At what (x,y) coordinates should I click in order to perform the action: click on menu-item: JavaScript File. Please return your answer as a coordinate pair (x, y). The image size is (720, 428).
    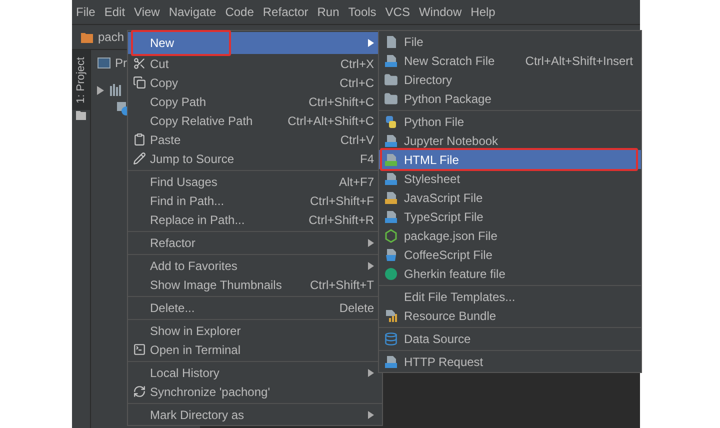
    Looking at the image, I should click on (510, 197).